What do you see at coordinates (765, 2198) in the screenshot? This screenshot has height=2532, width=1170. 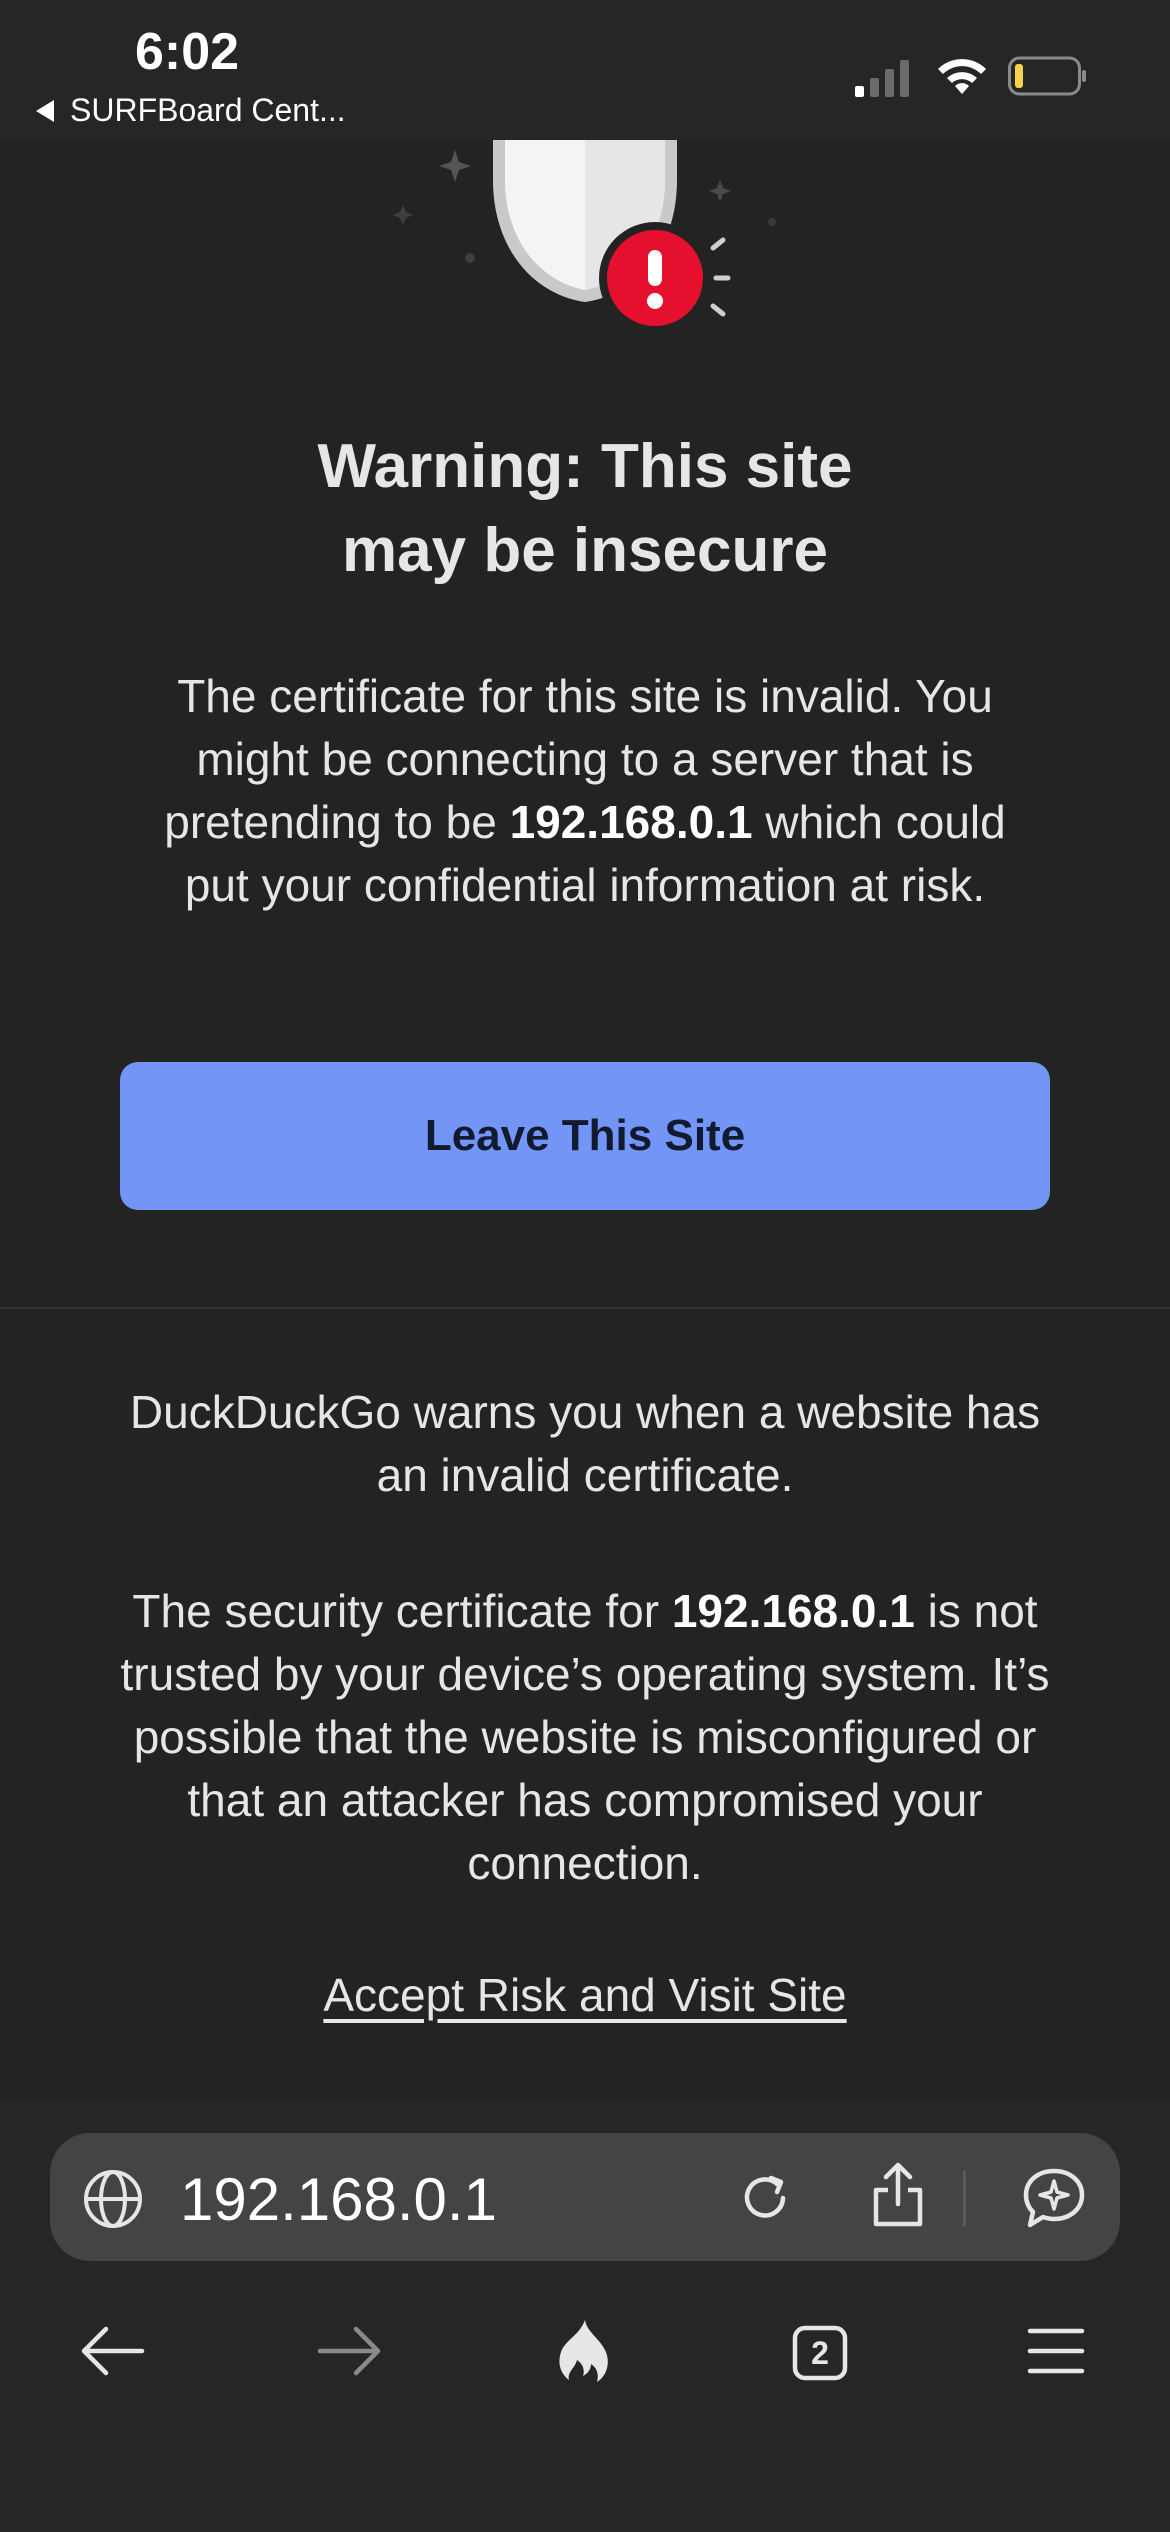 I see `reload-icon` at bounding box center [765, 2198].